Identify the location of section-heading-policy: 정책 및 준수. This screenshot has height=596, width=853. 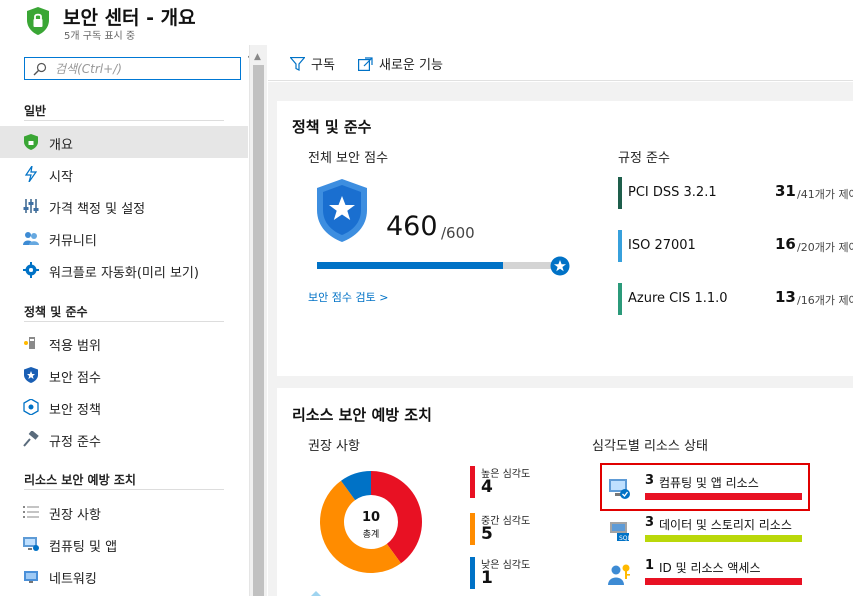
(56, 312).